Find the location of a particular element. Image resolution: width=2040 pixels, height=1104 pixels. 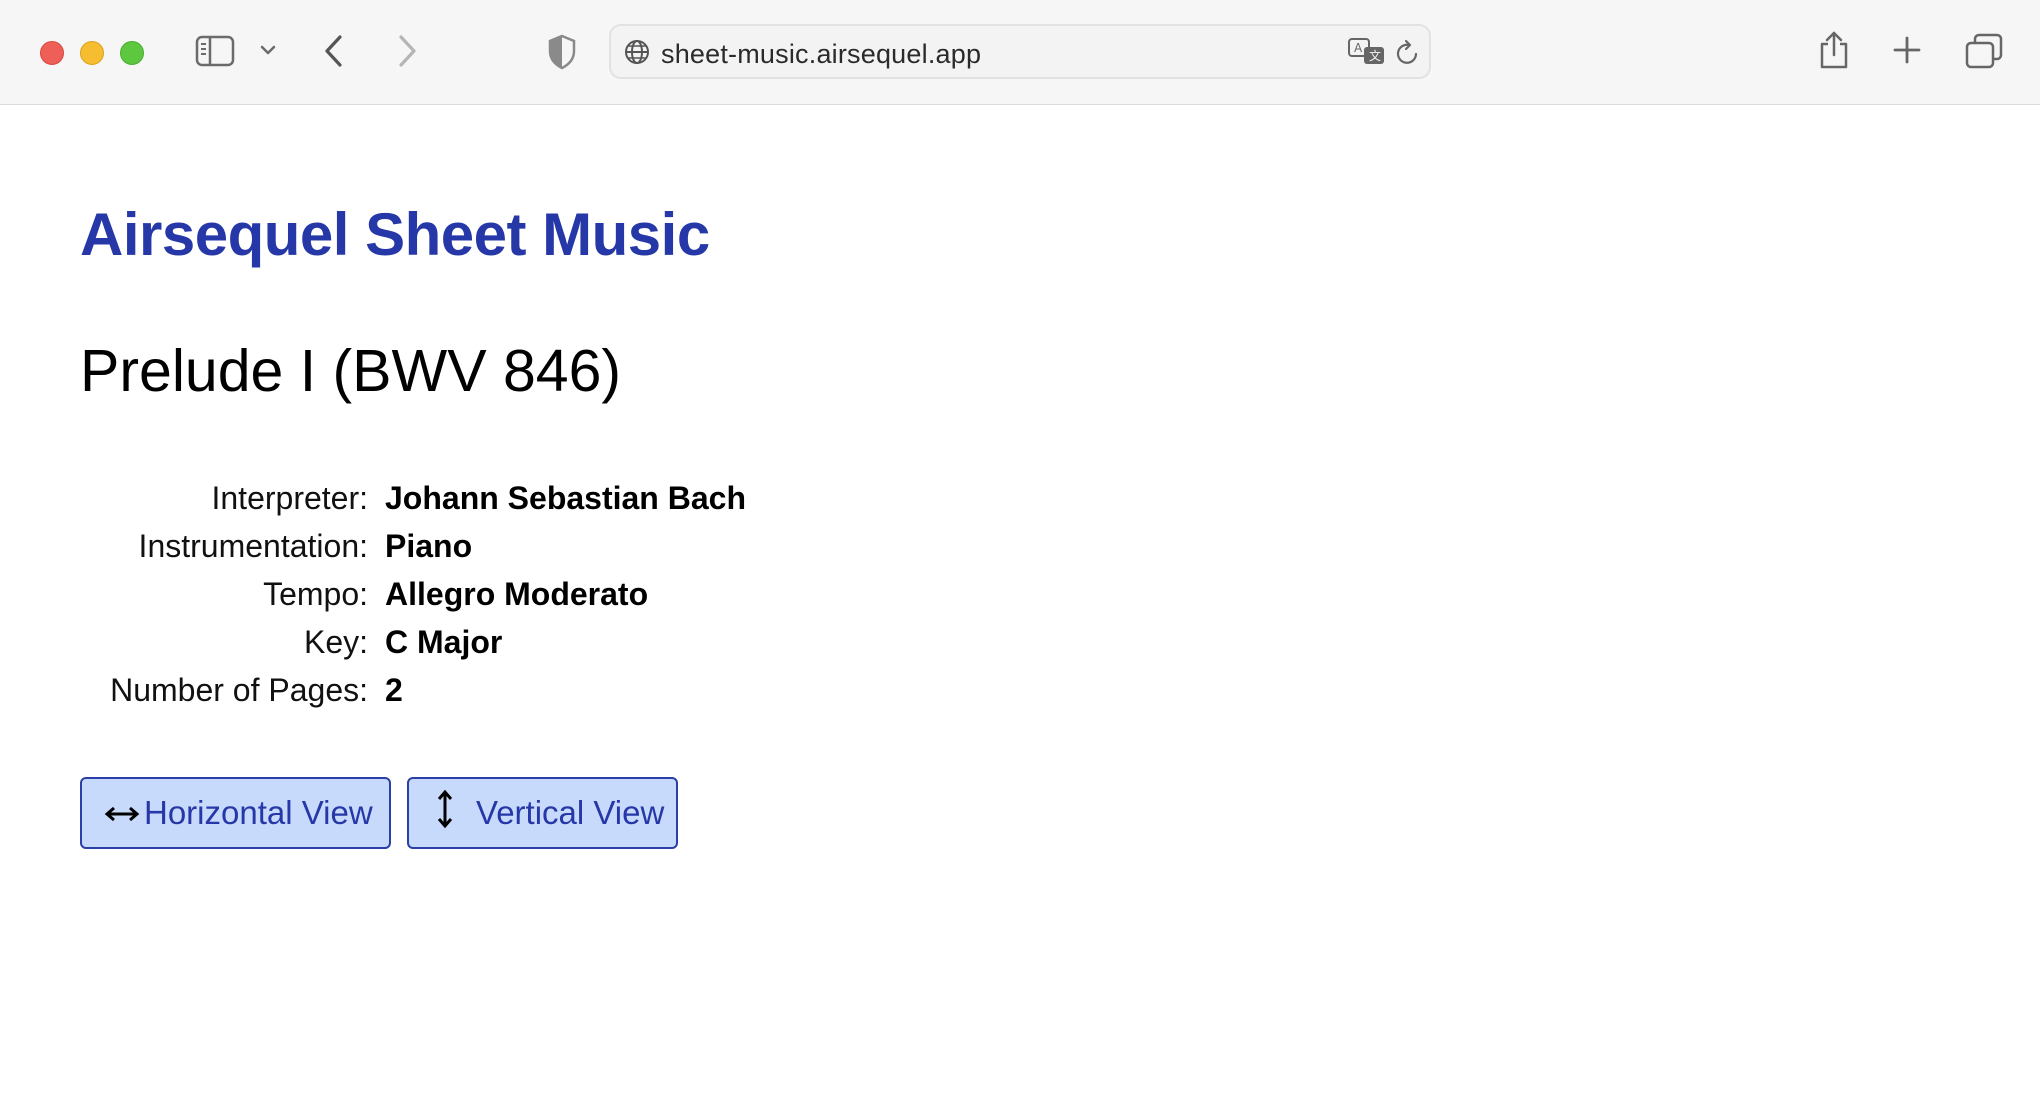

site-title: Airsequel Sheet Music is located at coordinates (395, 234).